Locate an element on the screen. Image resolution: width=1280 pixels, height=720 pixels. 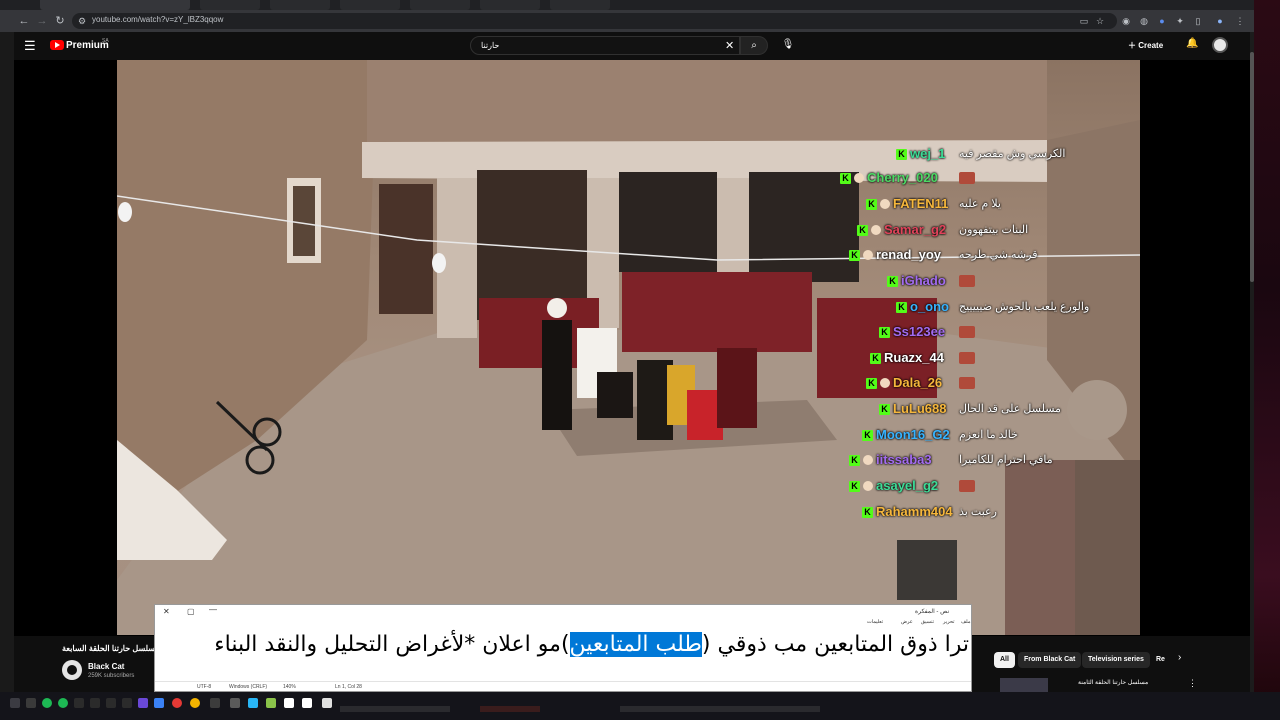
voice-search-icon: 🎙 is located at coordinates (788, 45).